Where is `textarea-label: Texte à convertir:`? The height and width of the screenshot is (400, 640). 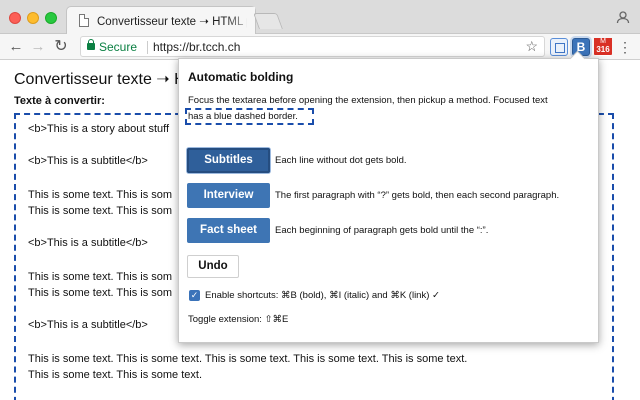
textarea-label: Texte à convertir: is located at coordinates (59, 101).